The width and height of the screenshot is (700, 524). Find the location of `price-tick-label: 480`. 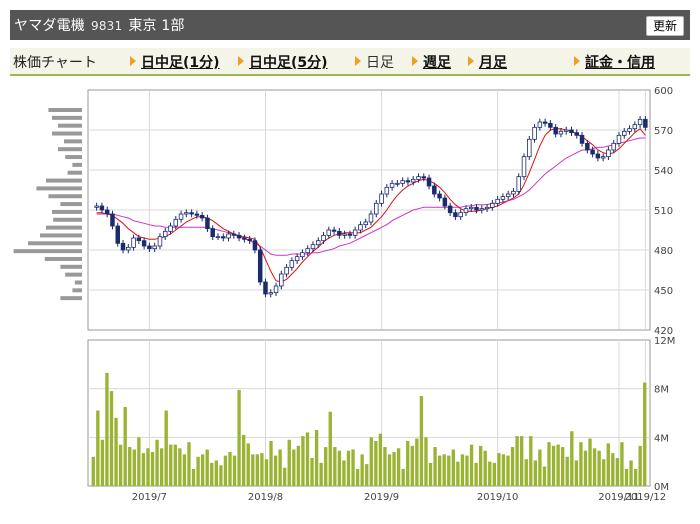

price-tick-label: 480 is located at coordinates (663, 251).